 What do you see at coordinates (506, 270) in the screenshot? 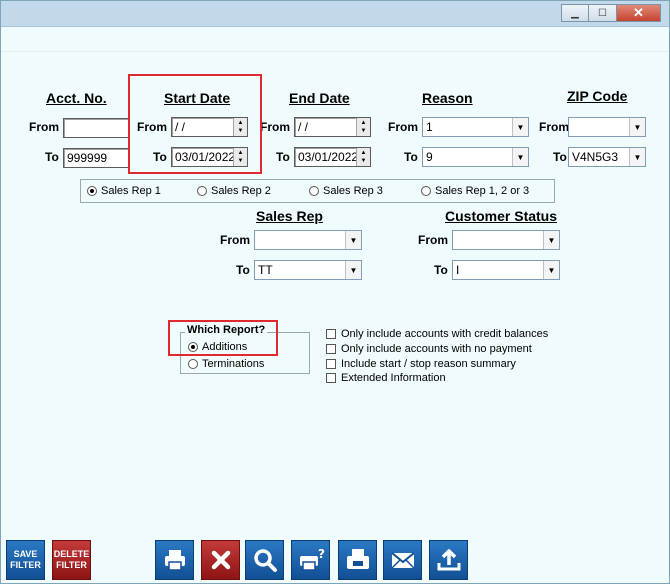
I see `status-to-select: I ▼` at bounding box center [506, 270].